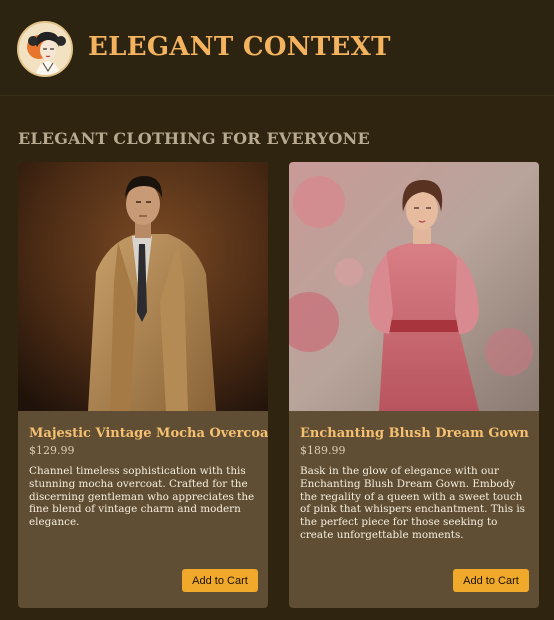 This screenshot has height=620, width=554. I want to click on brand-title: ELEGANT CONTEXT, so click(239, 47).